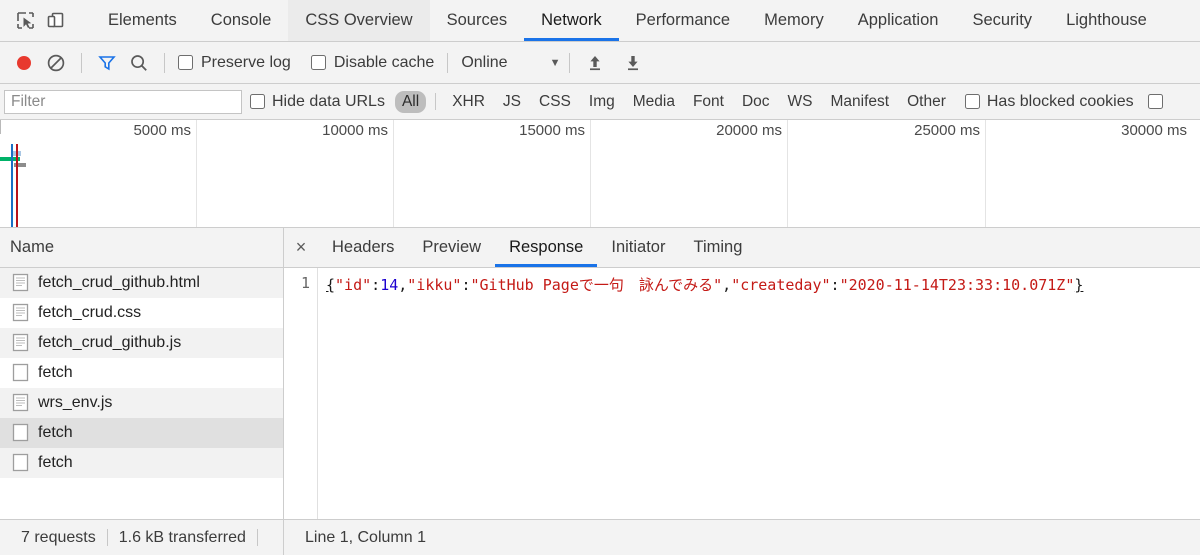 The height and width of the screenshot is (555, 1200). Describe the element at coordinates (305, 283) in the screenshot. I see `line-number: 1` at that location.